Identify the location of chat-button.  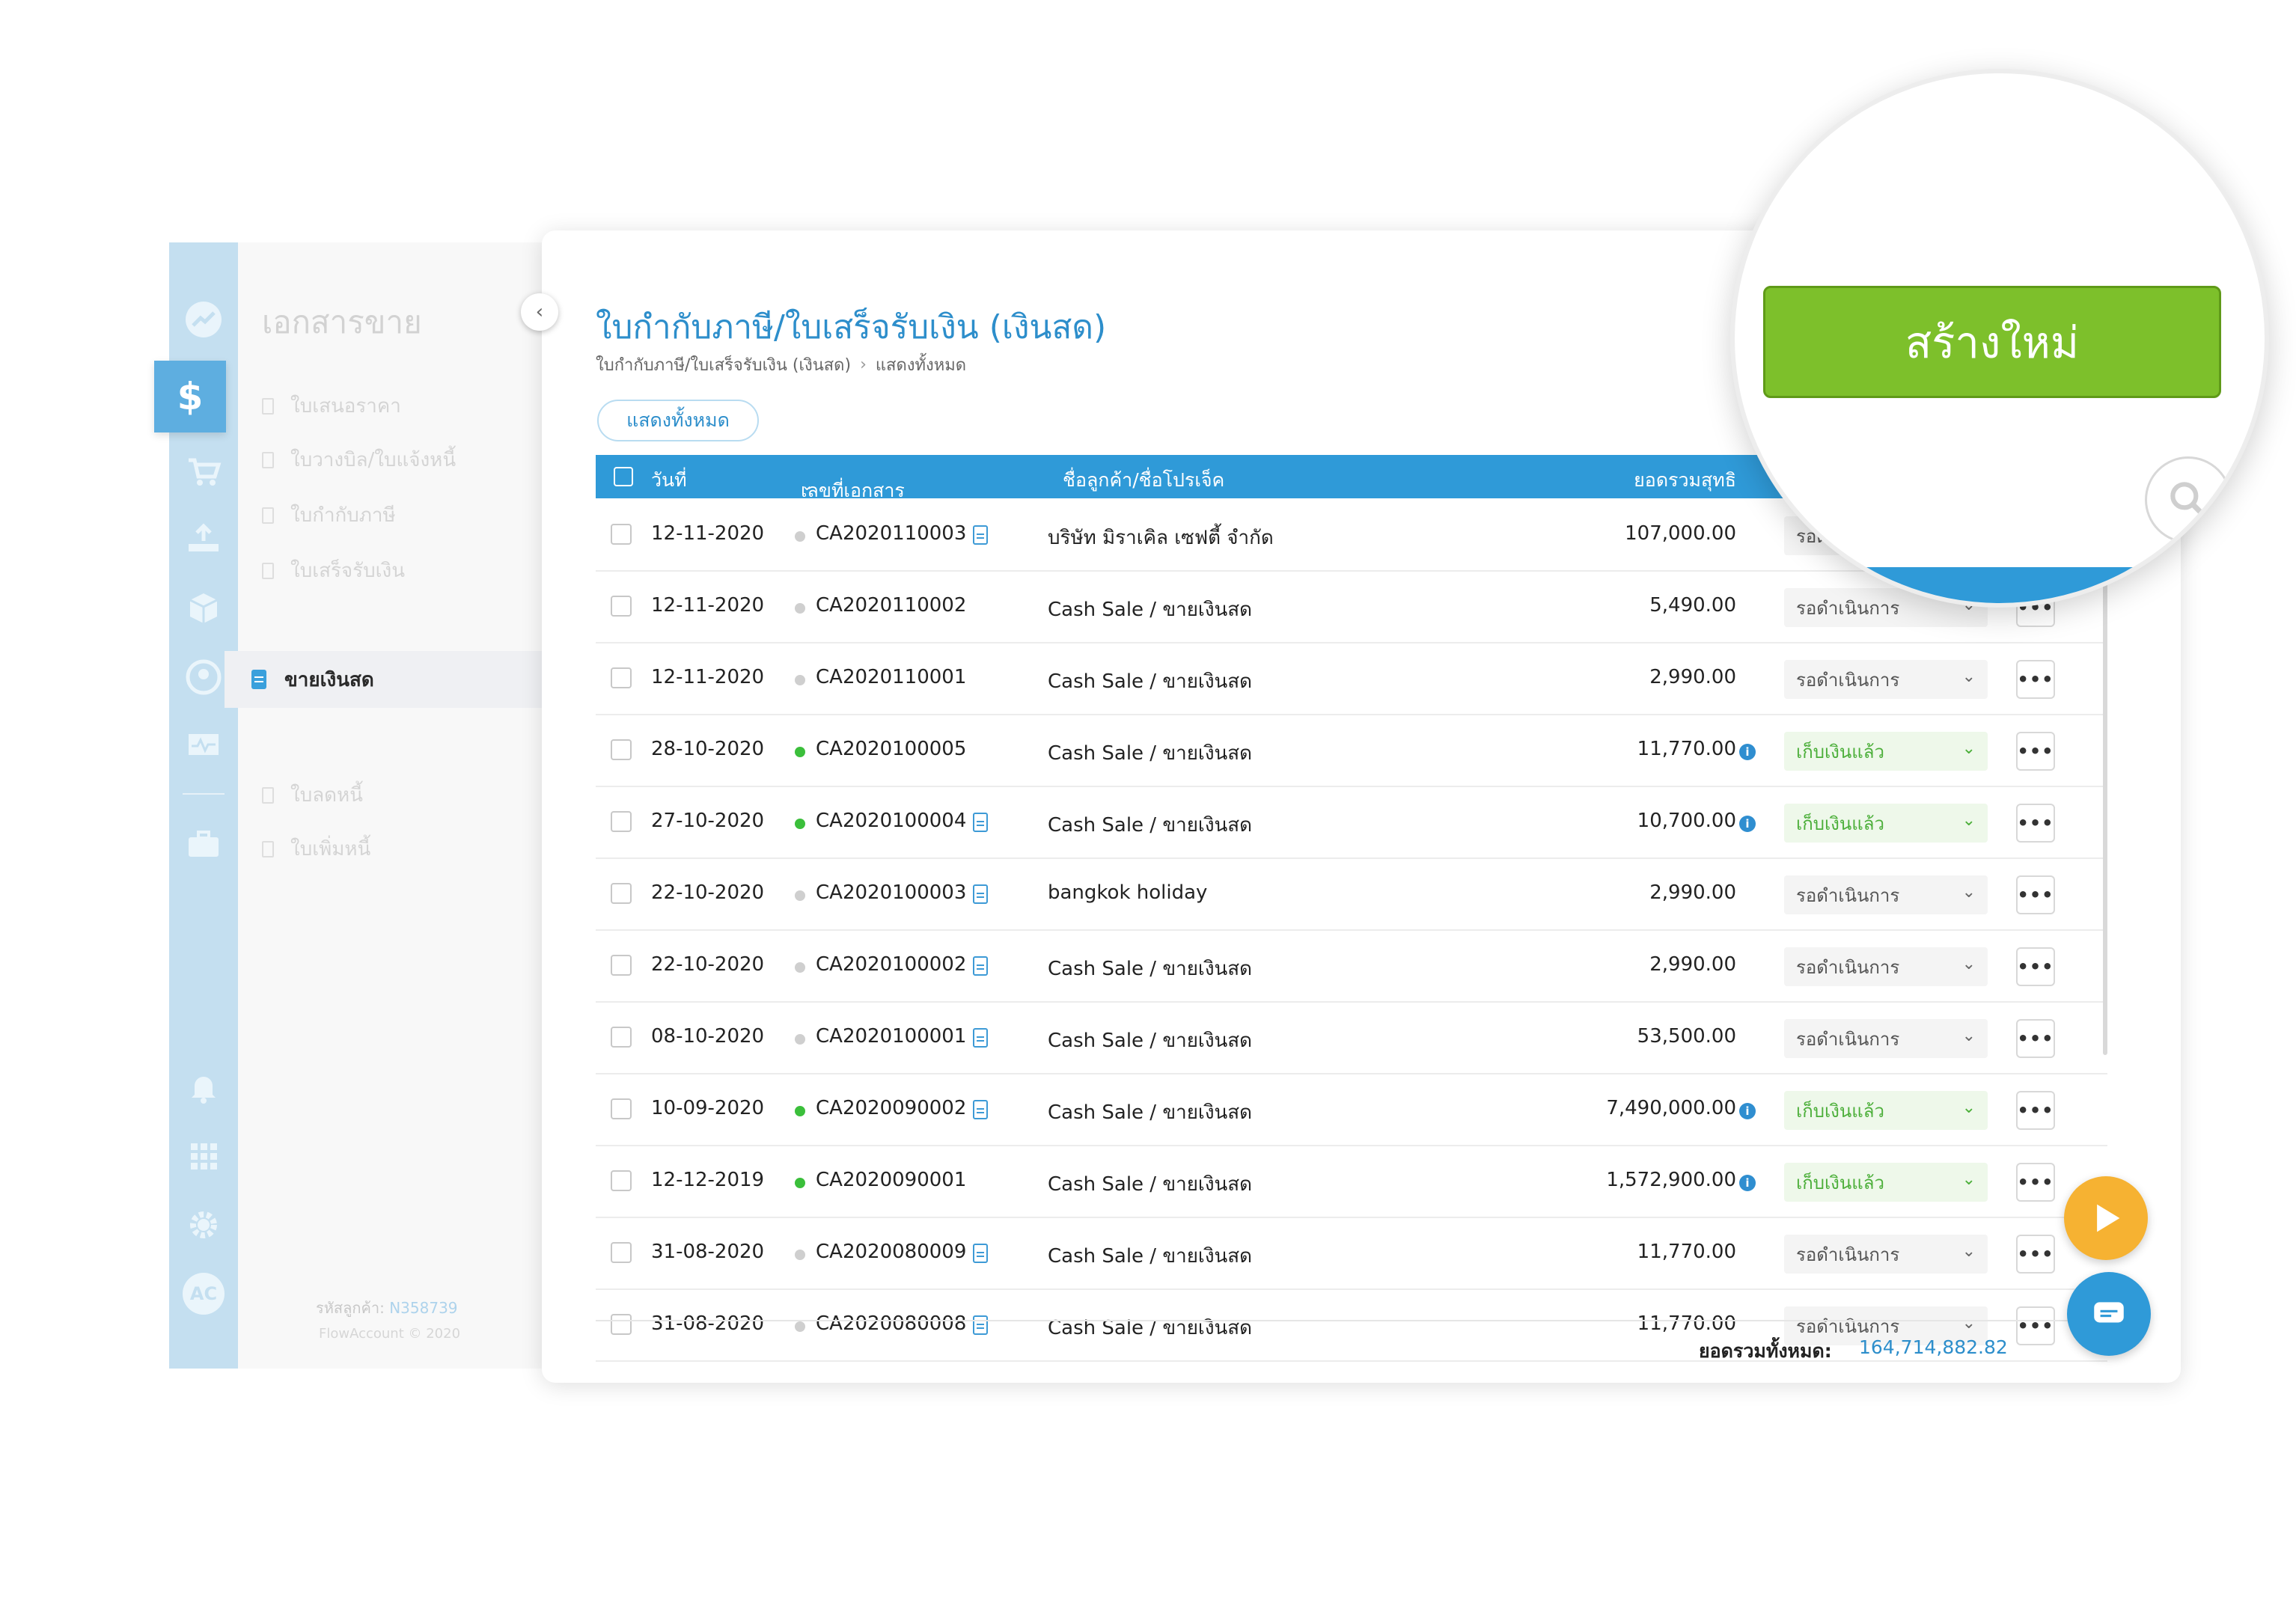
(2109, 1314).